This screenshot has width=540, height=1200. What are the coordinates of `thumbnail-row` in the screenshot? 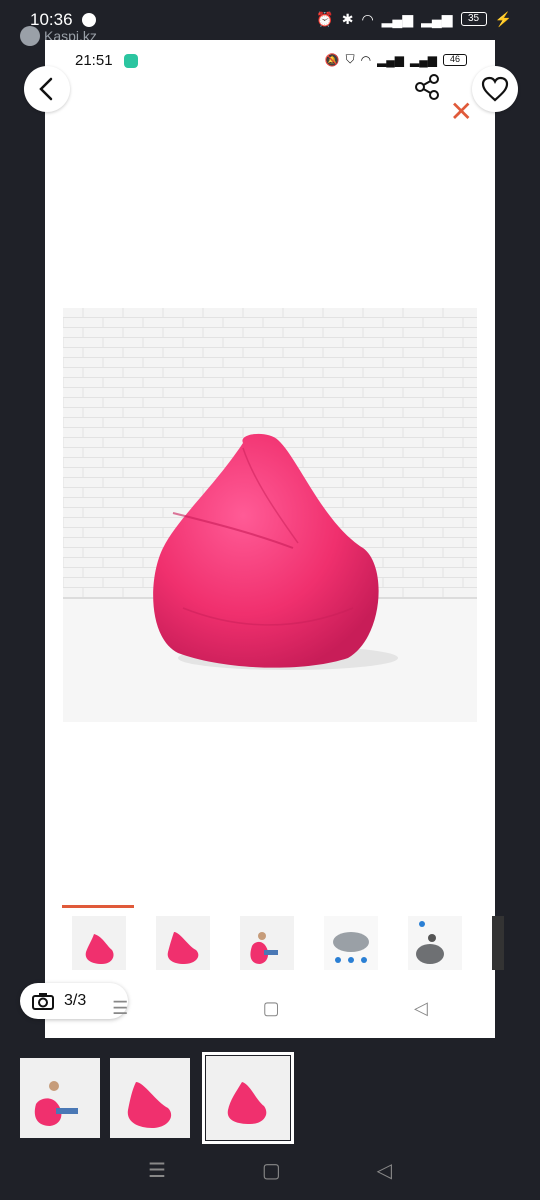 It's located at (288, 943).